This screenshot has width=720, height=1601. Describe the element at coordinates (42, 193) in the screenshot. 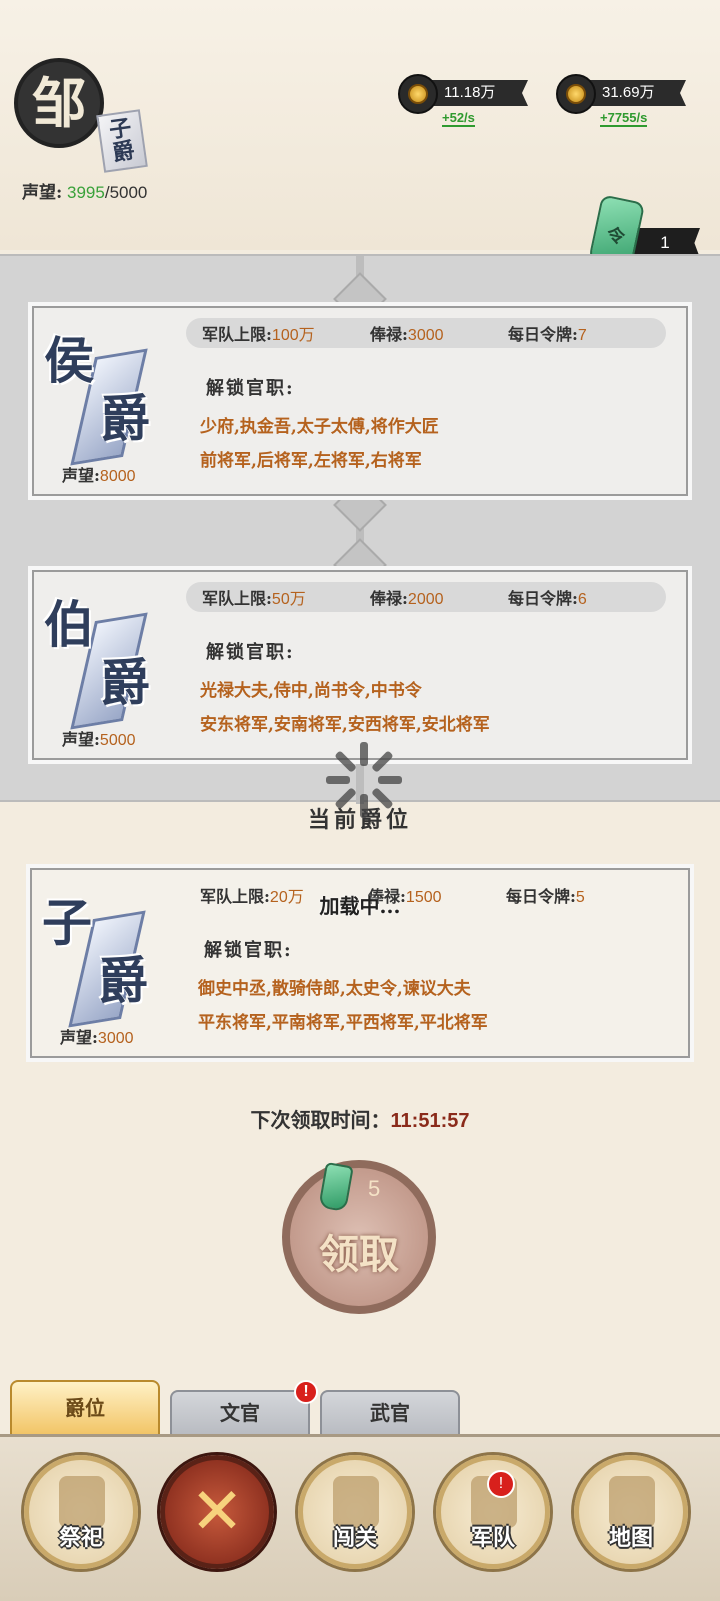

I see `prestige-label: 声望:` at that location.